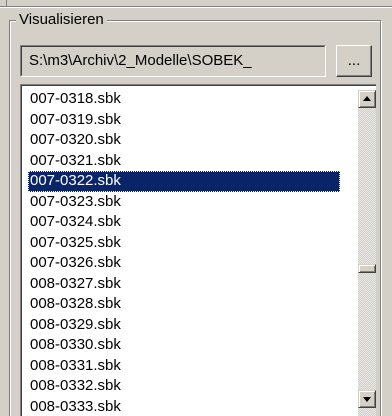 This screenshot has width=392, height=416. I want to click on list-item: 008-0333.sbk, so click(184, 406).